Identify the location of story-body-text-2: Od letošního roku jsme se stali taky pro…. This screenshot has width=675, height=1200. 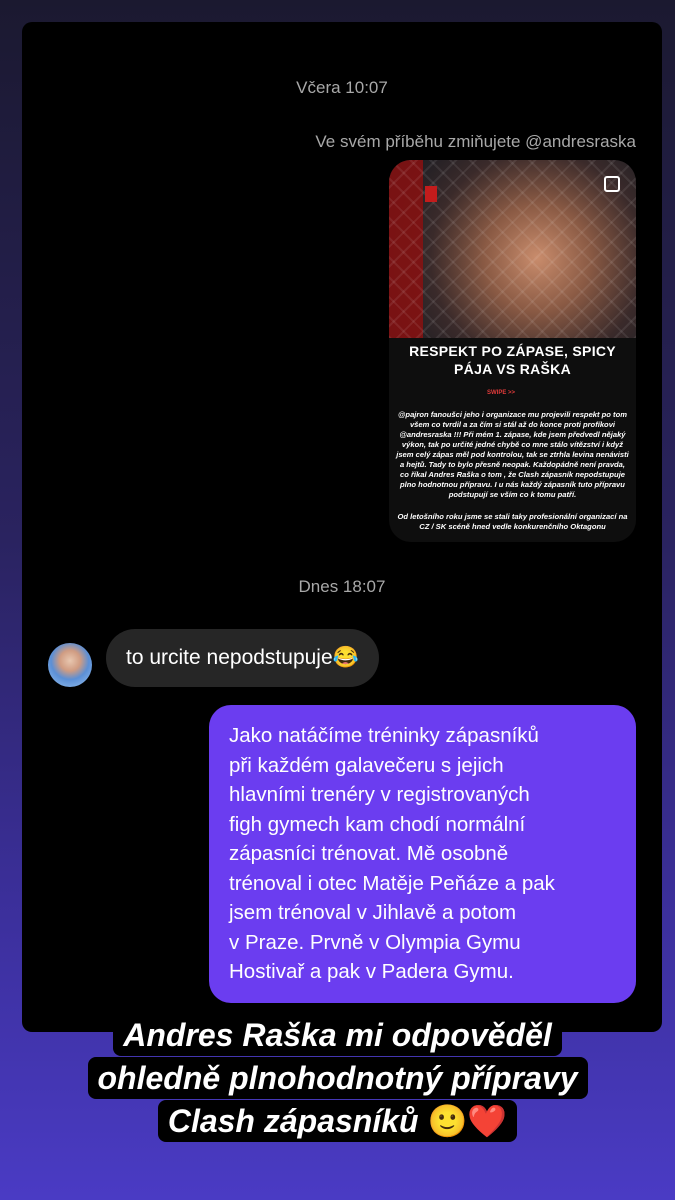
(512, 521).